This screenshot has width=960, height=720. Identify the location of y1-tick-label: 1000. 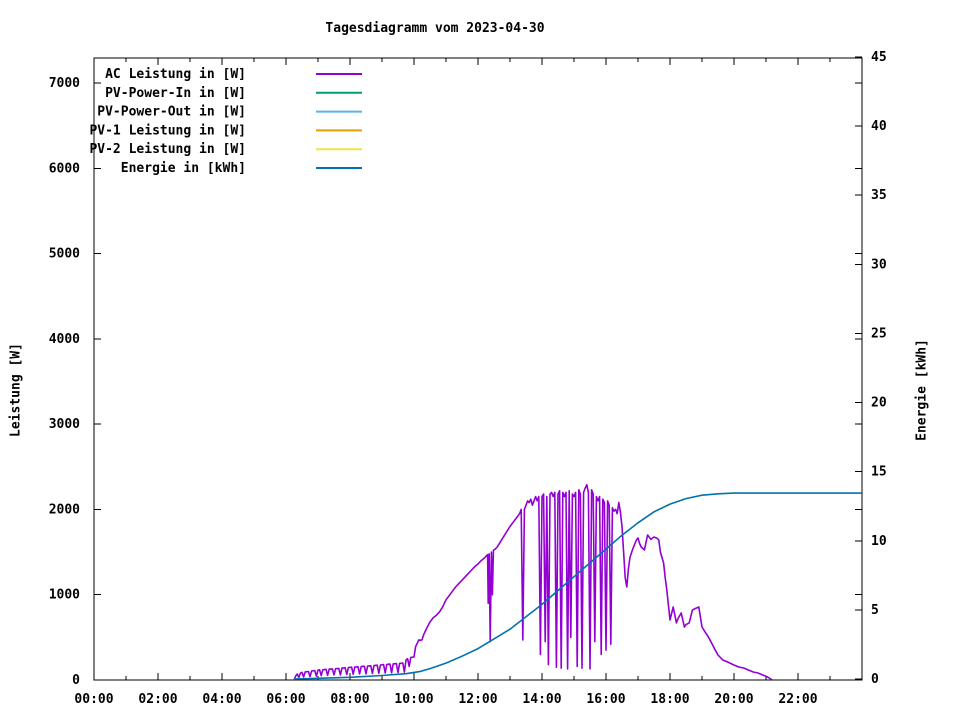
(64, 595).